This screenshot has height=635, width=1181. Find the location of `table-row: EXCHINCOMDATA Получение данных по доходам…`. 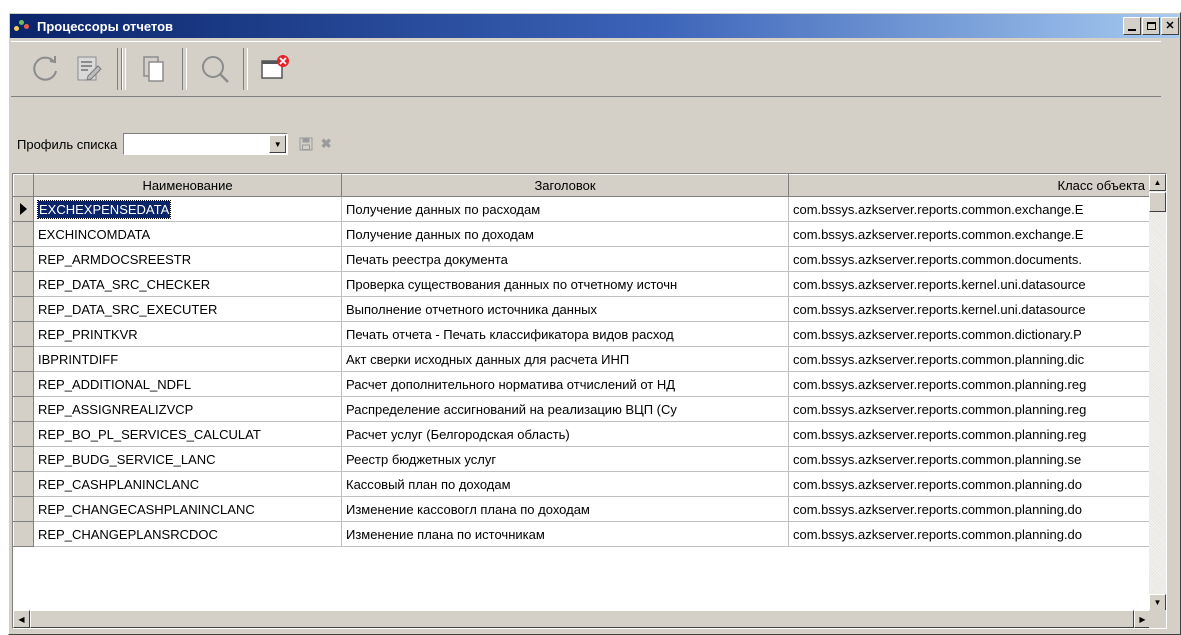

table-row: EXCHINCOMDATA Получение данных по доходам… is located at coordinates (582, 234).